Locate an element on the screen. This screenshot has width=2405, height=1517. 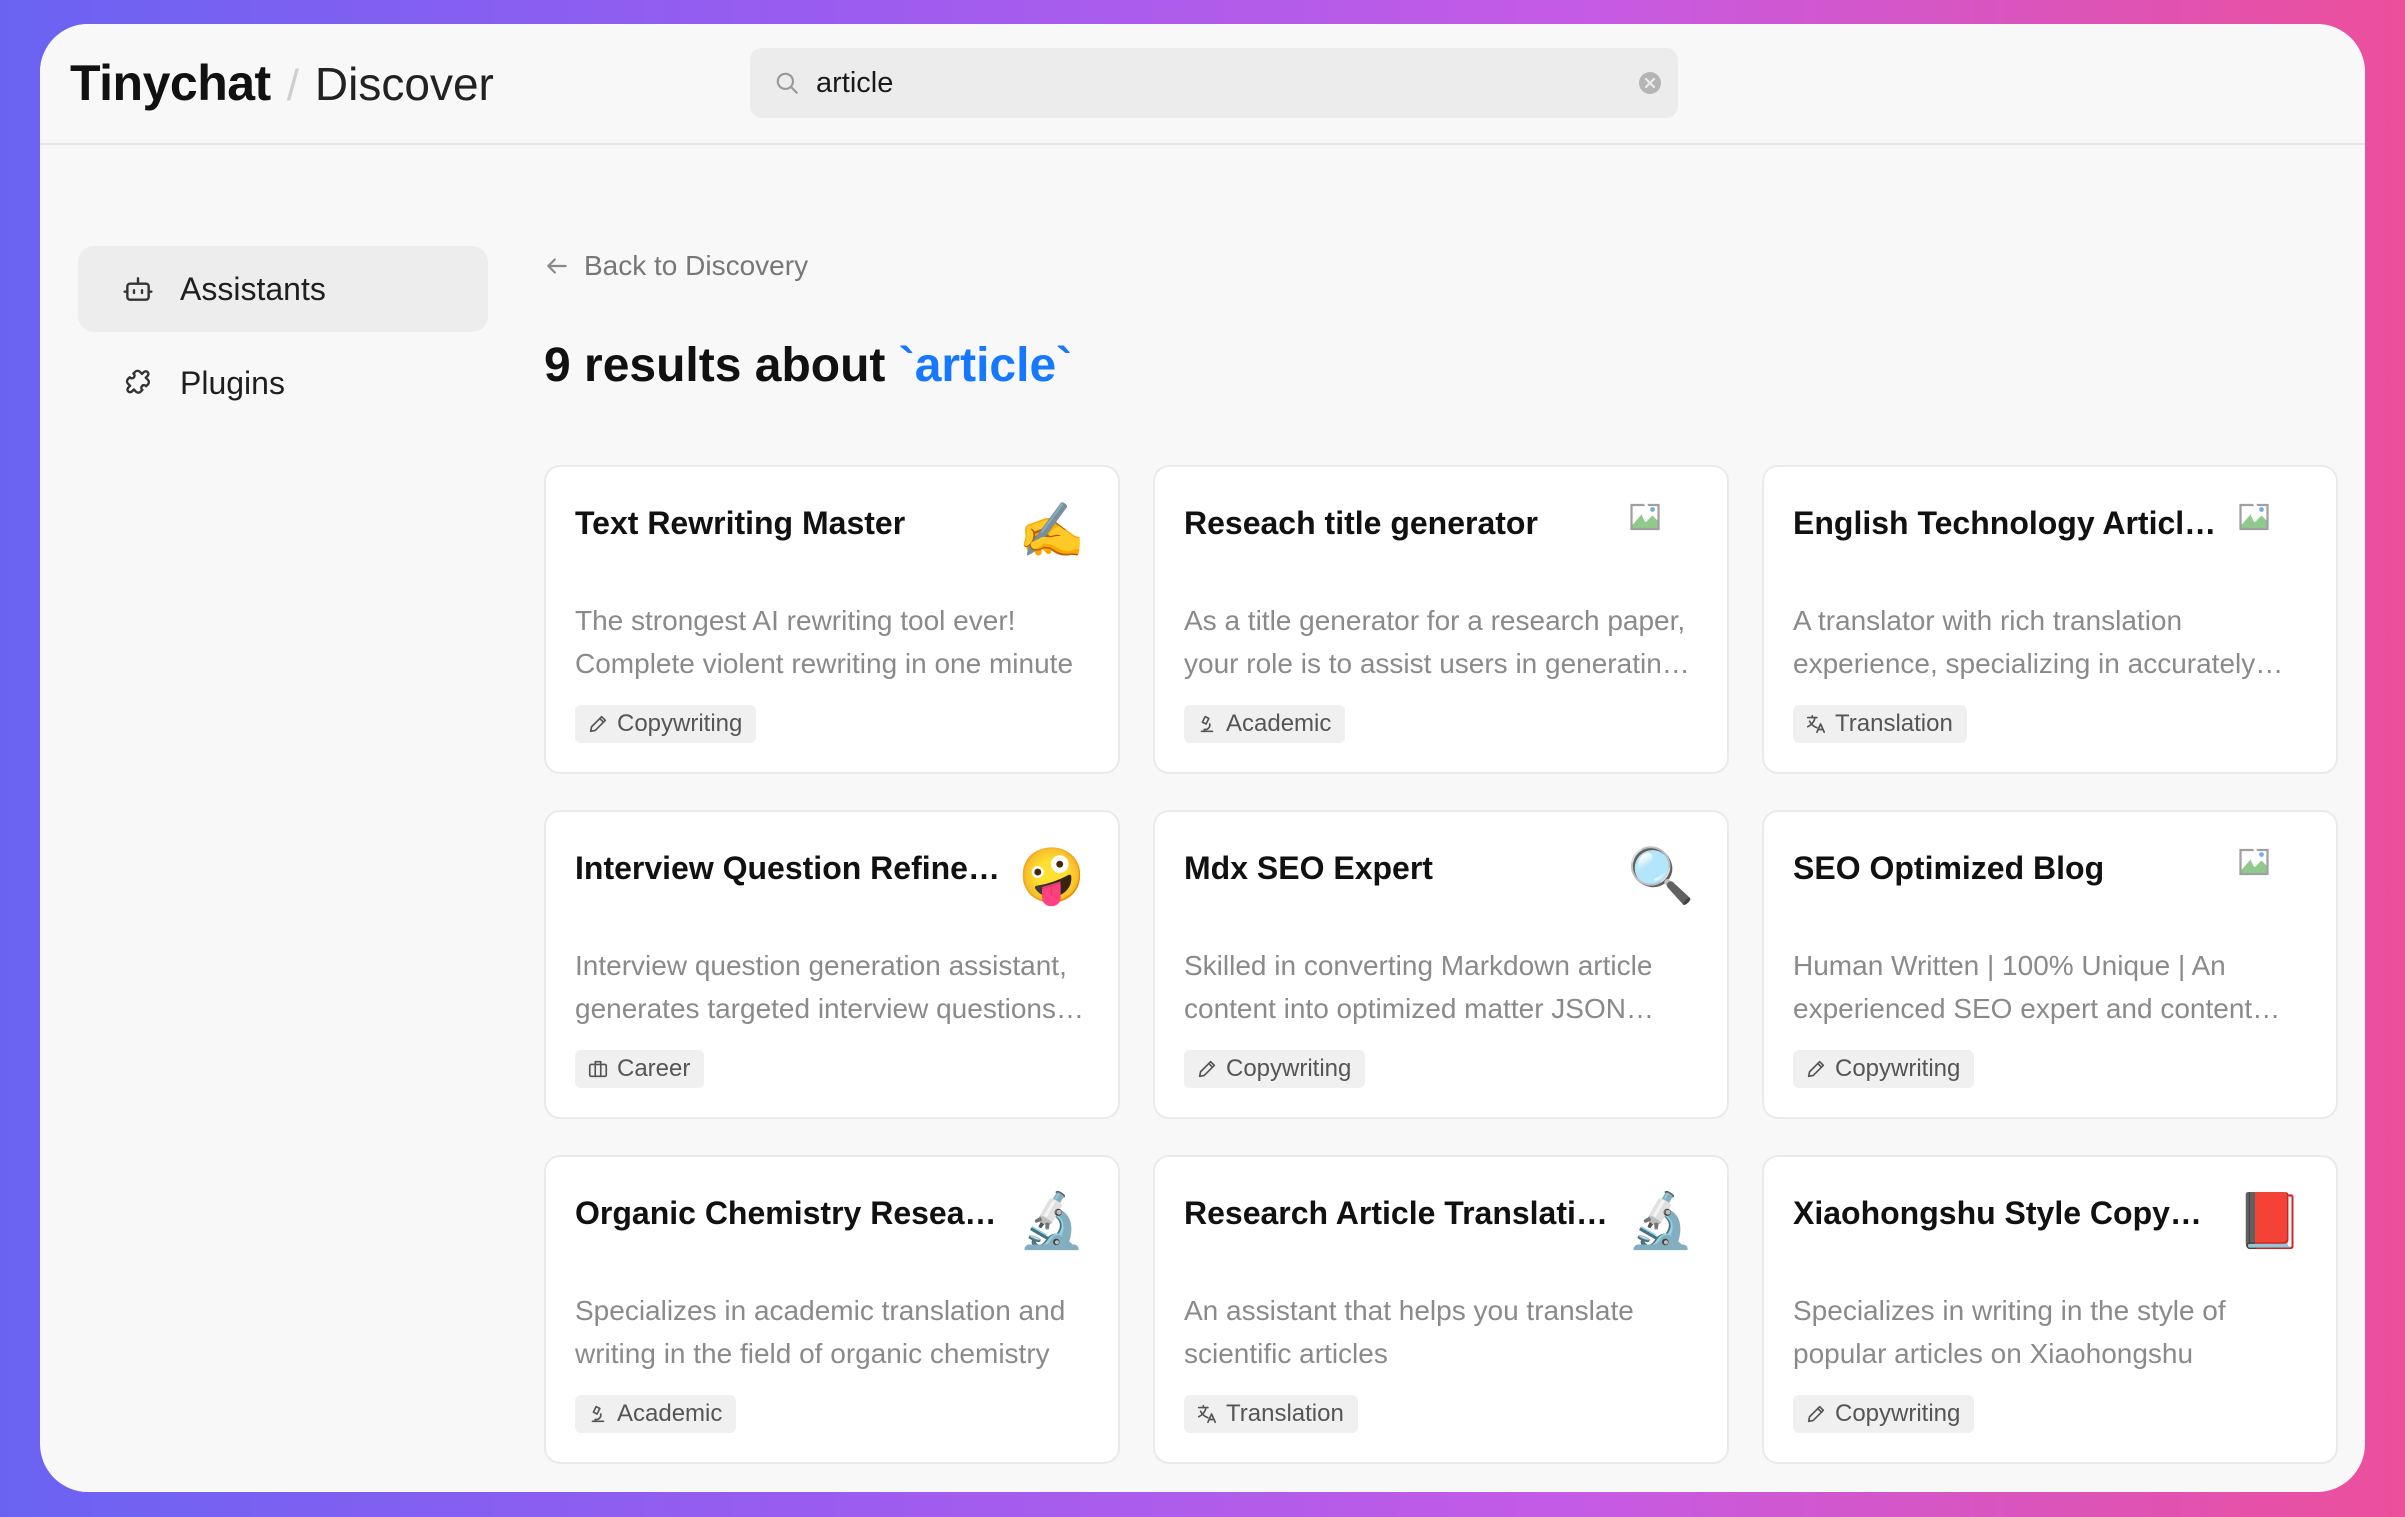
app-logo: Tinychat is located at coordinates (170, 83).